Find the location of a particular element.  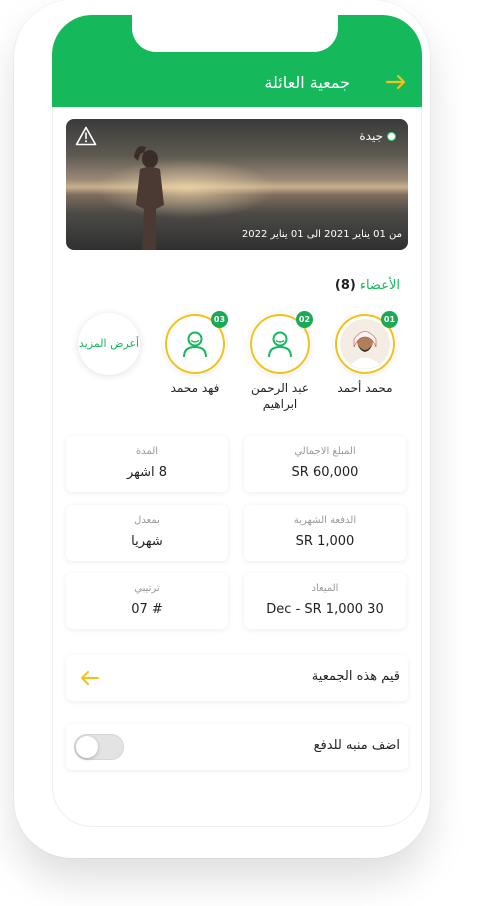

stat-value: 30 Dec - SR 1,000 is located at coordinates (325, 609).